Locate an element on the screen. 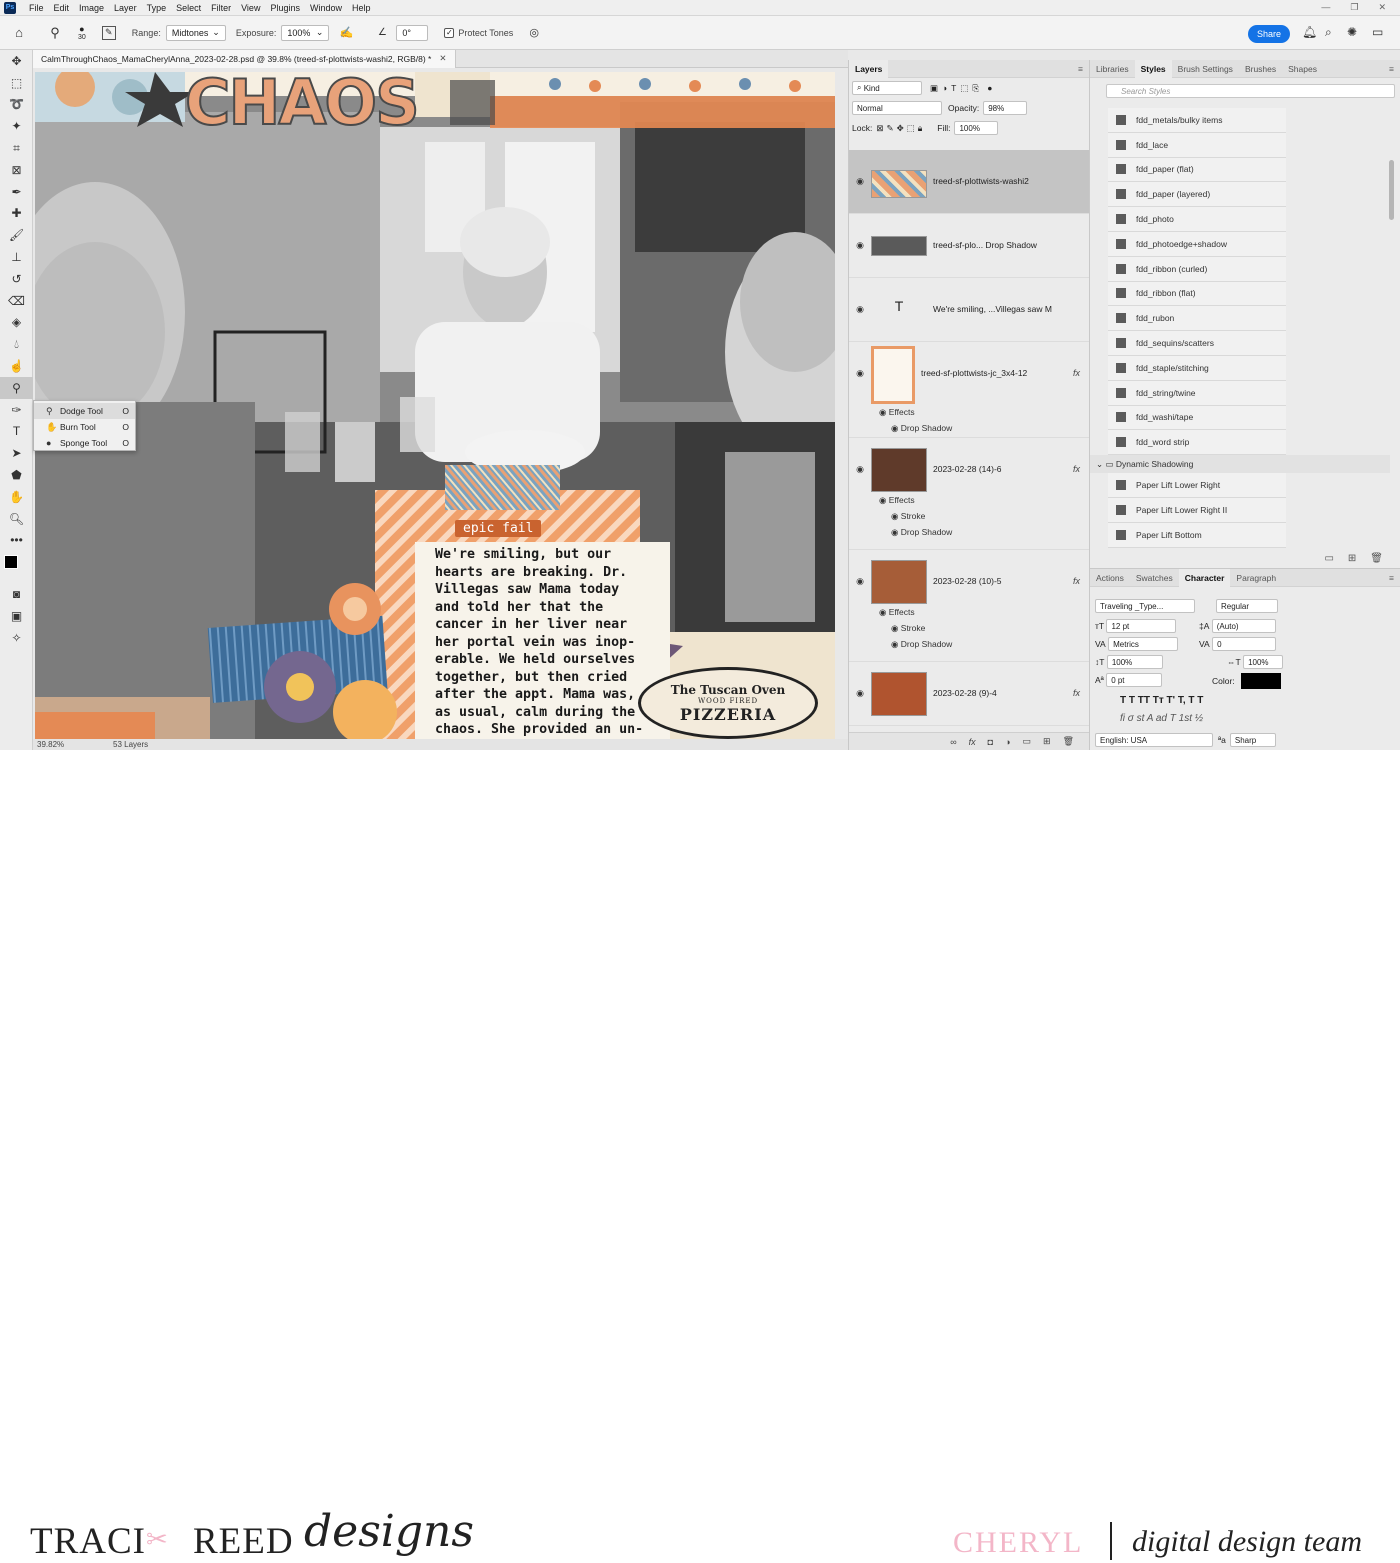 The height and width of the screenshot is (1563, 1400). path-selection-tool-icon: ➤ is located at coordinates (16, 453).